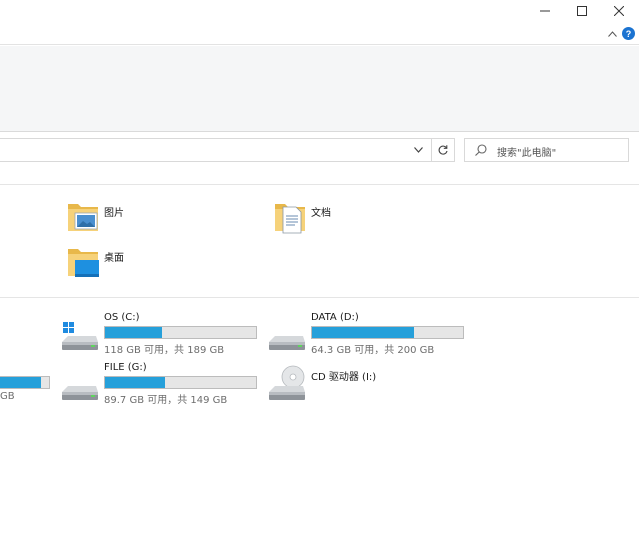  What do you see at coordinates (319, 33) in the screenshot?
I see `ribbon-tab-bar: ?` at bounding box center [319, 33].